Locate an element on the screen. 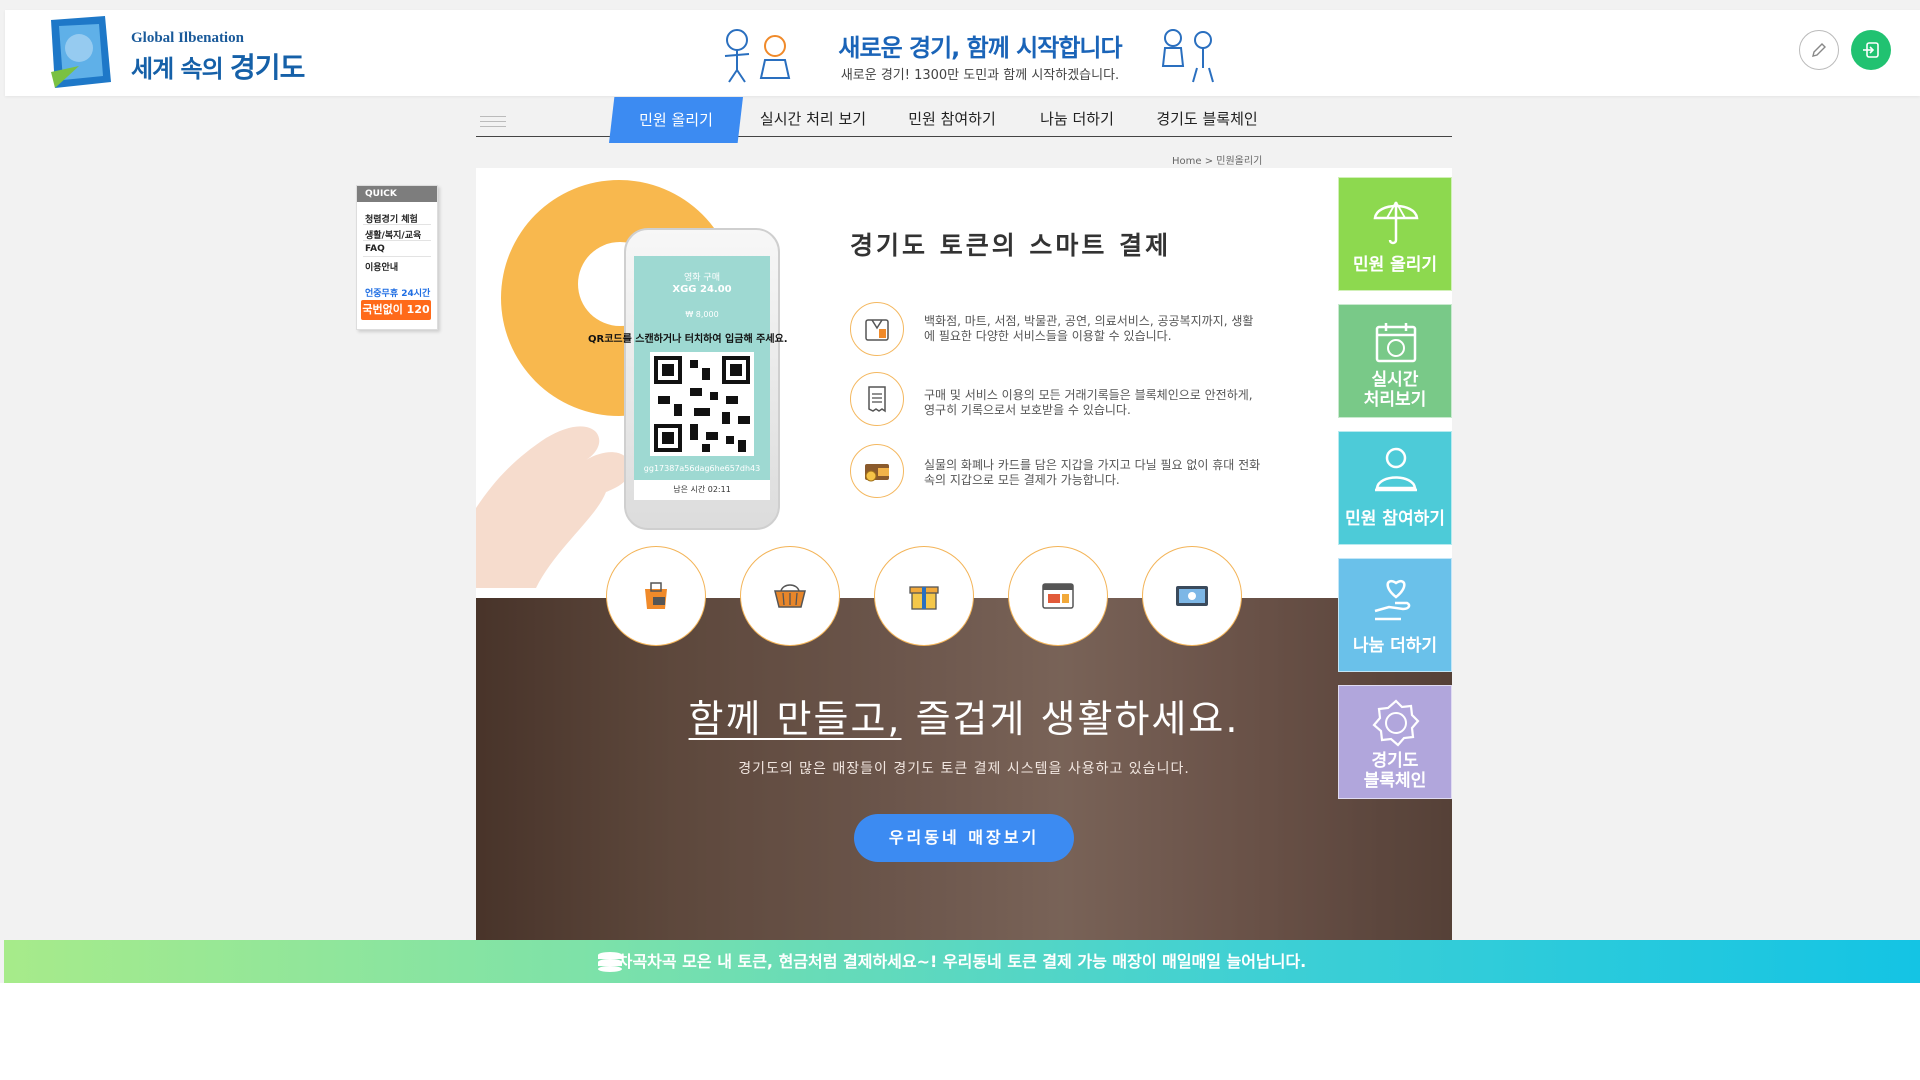 Image resolution: width=1920 pixels, height=1080 pixels. ticket-icon is located at coordinates (1058, 596).